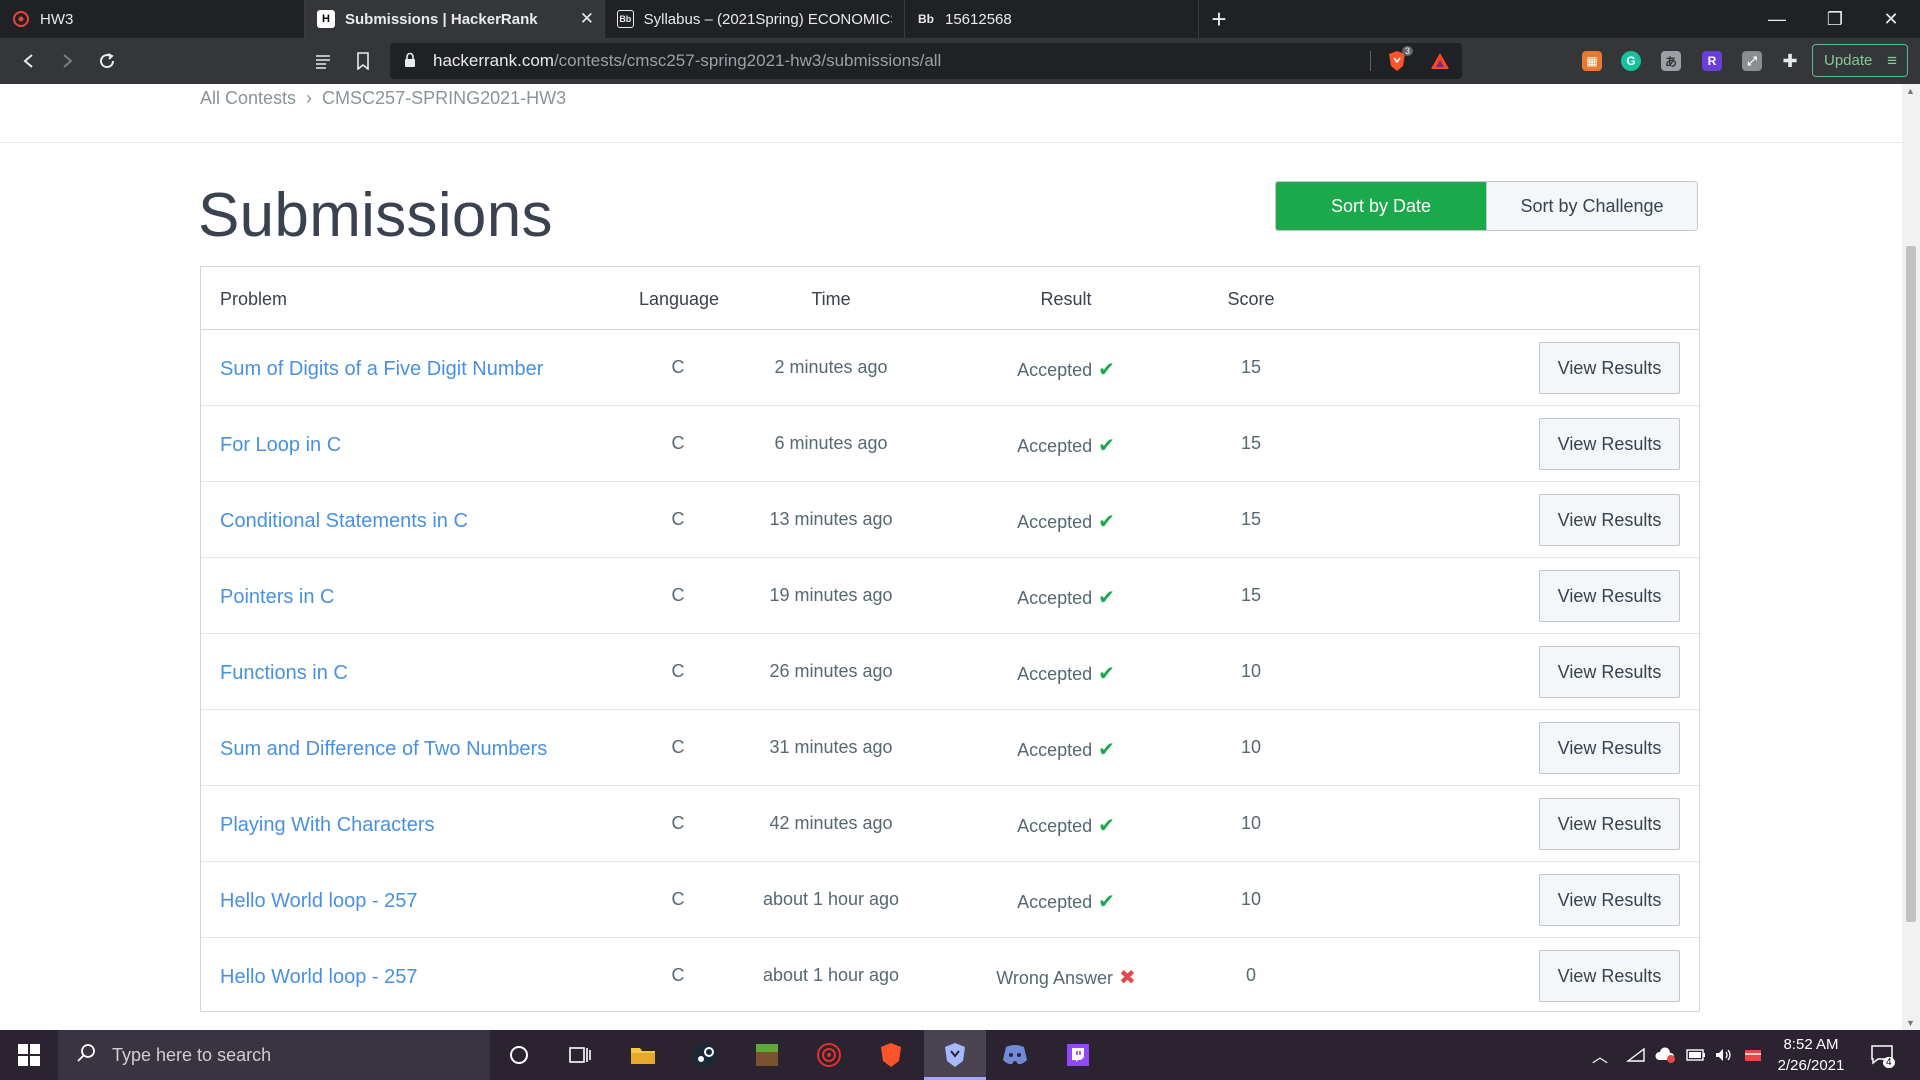 The height and width of the screenshot is (1080, 1920). I want to click on result-cell: Wrong Answer ✖, so click(1066, 977).